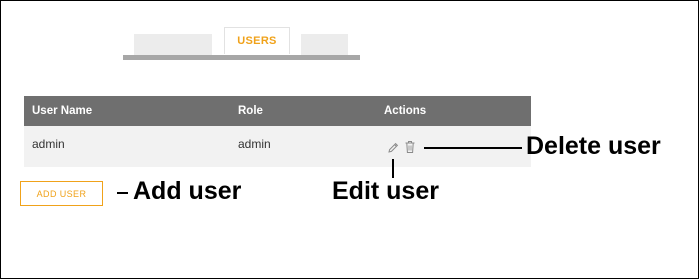  Describe the element at coordinates (405, 111) in the screenshot. I see `column-header-actions: Actions` at that location.